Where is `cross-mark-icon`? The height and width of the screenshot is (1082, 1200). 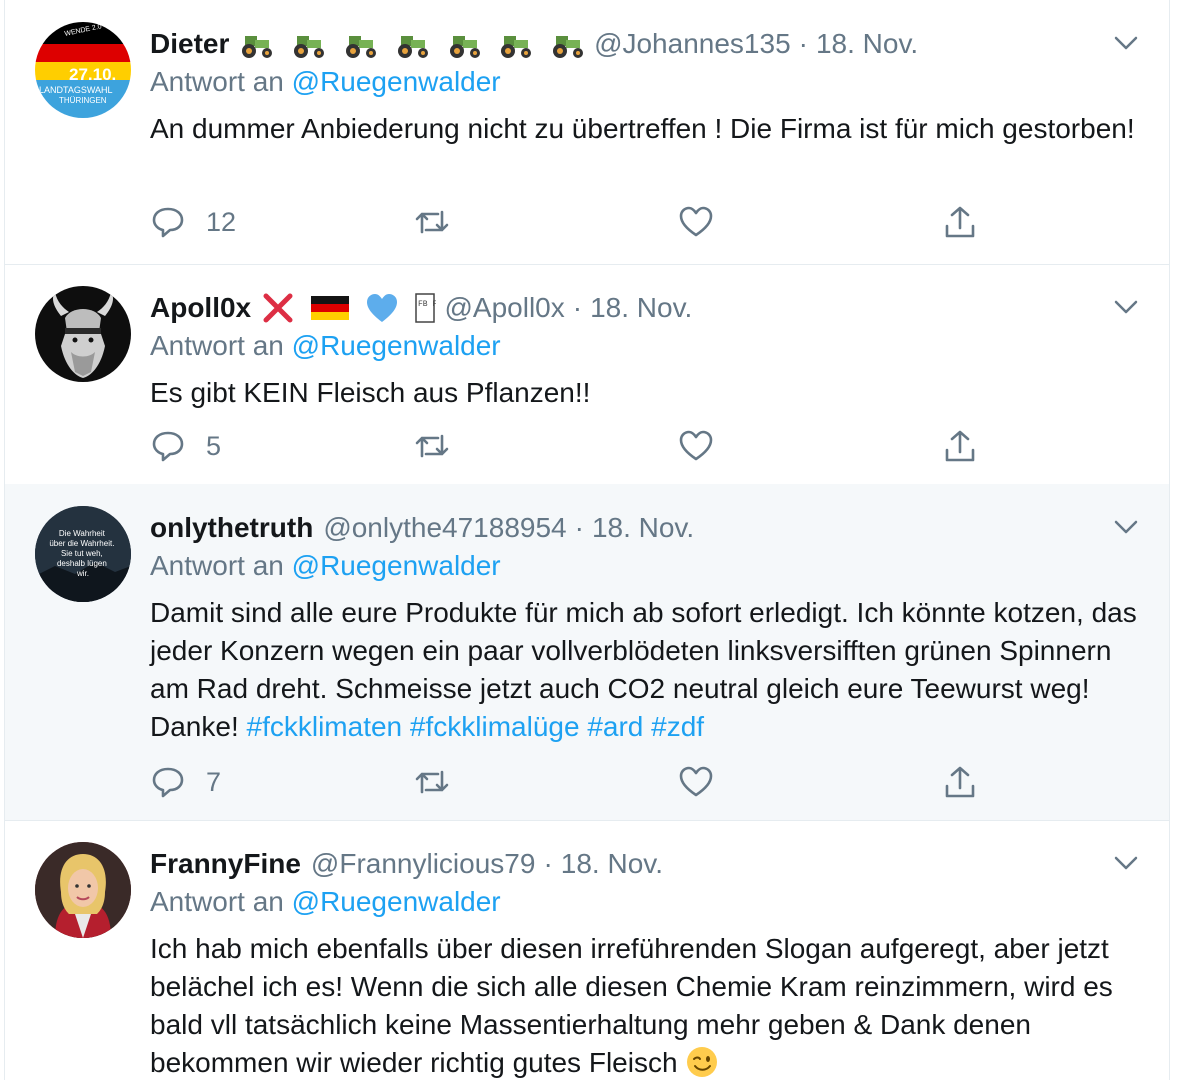 cross-mark-icon is located at coordinates (278, 308).